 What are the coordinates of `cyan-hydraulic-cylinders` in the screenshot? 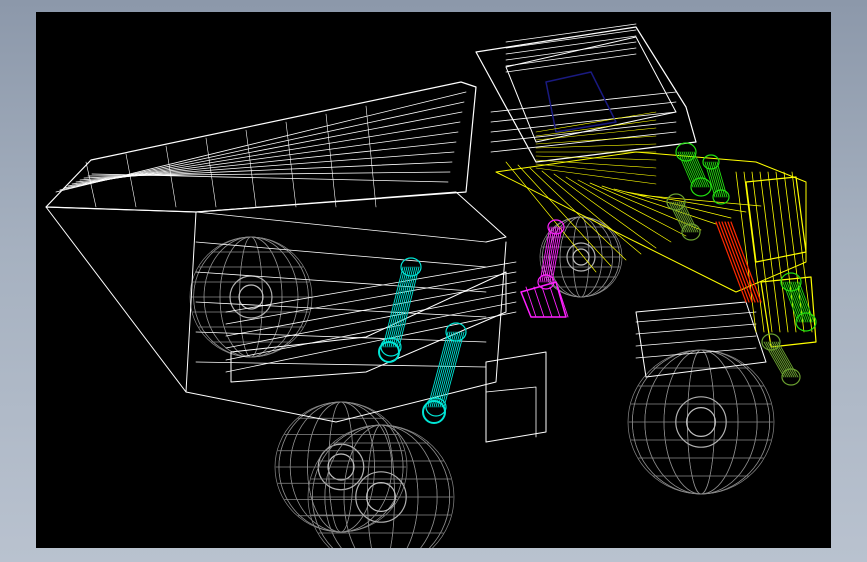 It's located at (422, 340).